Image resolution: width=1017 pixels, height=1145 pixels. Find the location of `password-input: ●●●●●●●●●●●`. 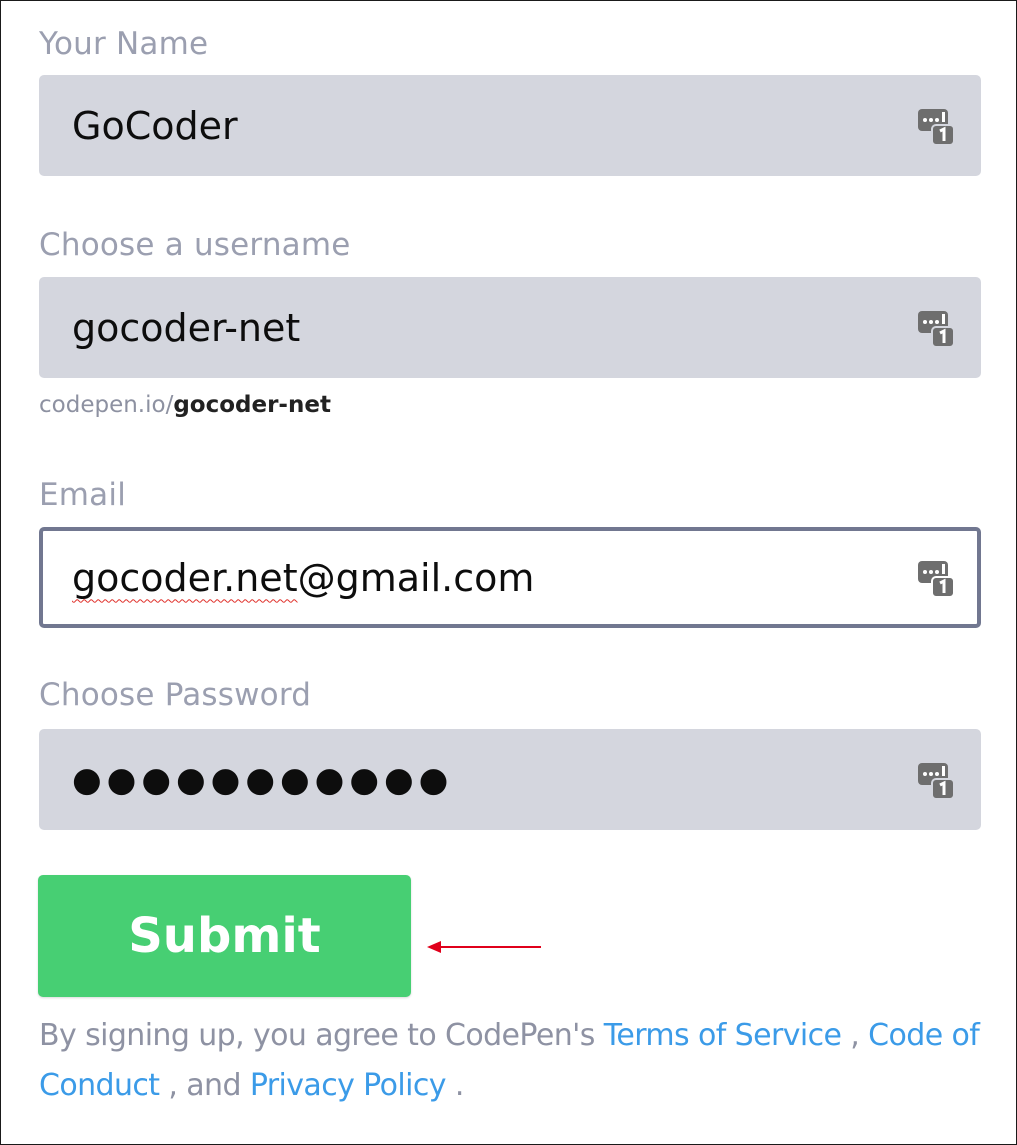

password-input: ●●●●●●●●●●● is located at coordinates (510, 779).